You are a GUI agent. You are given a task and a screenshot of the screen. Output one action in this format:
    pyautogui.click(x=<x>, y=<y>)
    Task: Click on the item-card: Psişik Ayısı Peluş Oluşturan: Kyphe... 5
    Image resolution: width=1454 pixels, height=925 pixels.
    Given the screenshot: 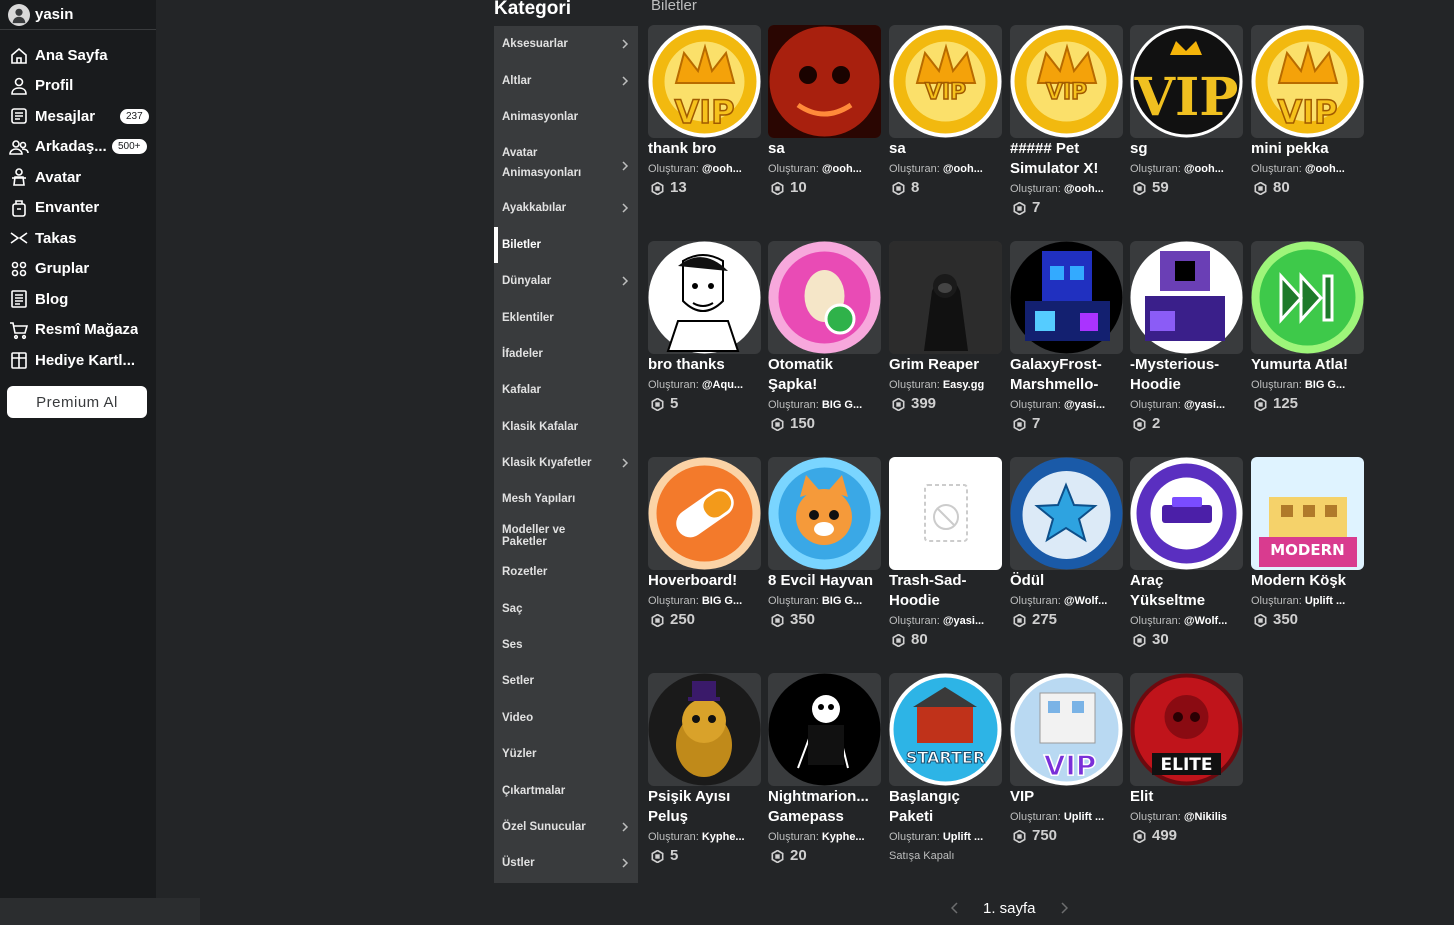 What is the action you would take?
    pyautogui.click(x=705, y=769)
    